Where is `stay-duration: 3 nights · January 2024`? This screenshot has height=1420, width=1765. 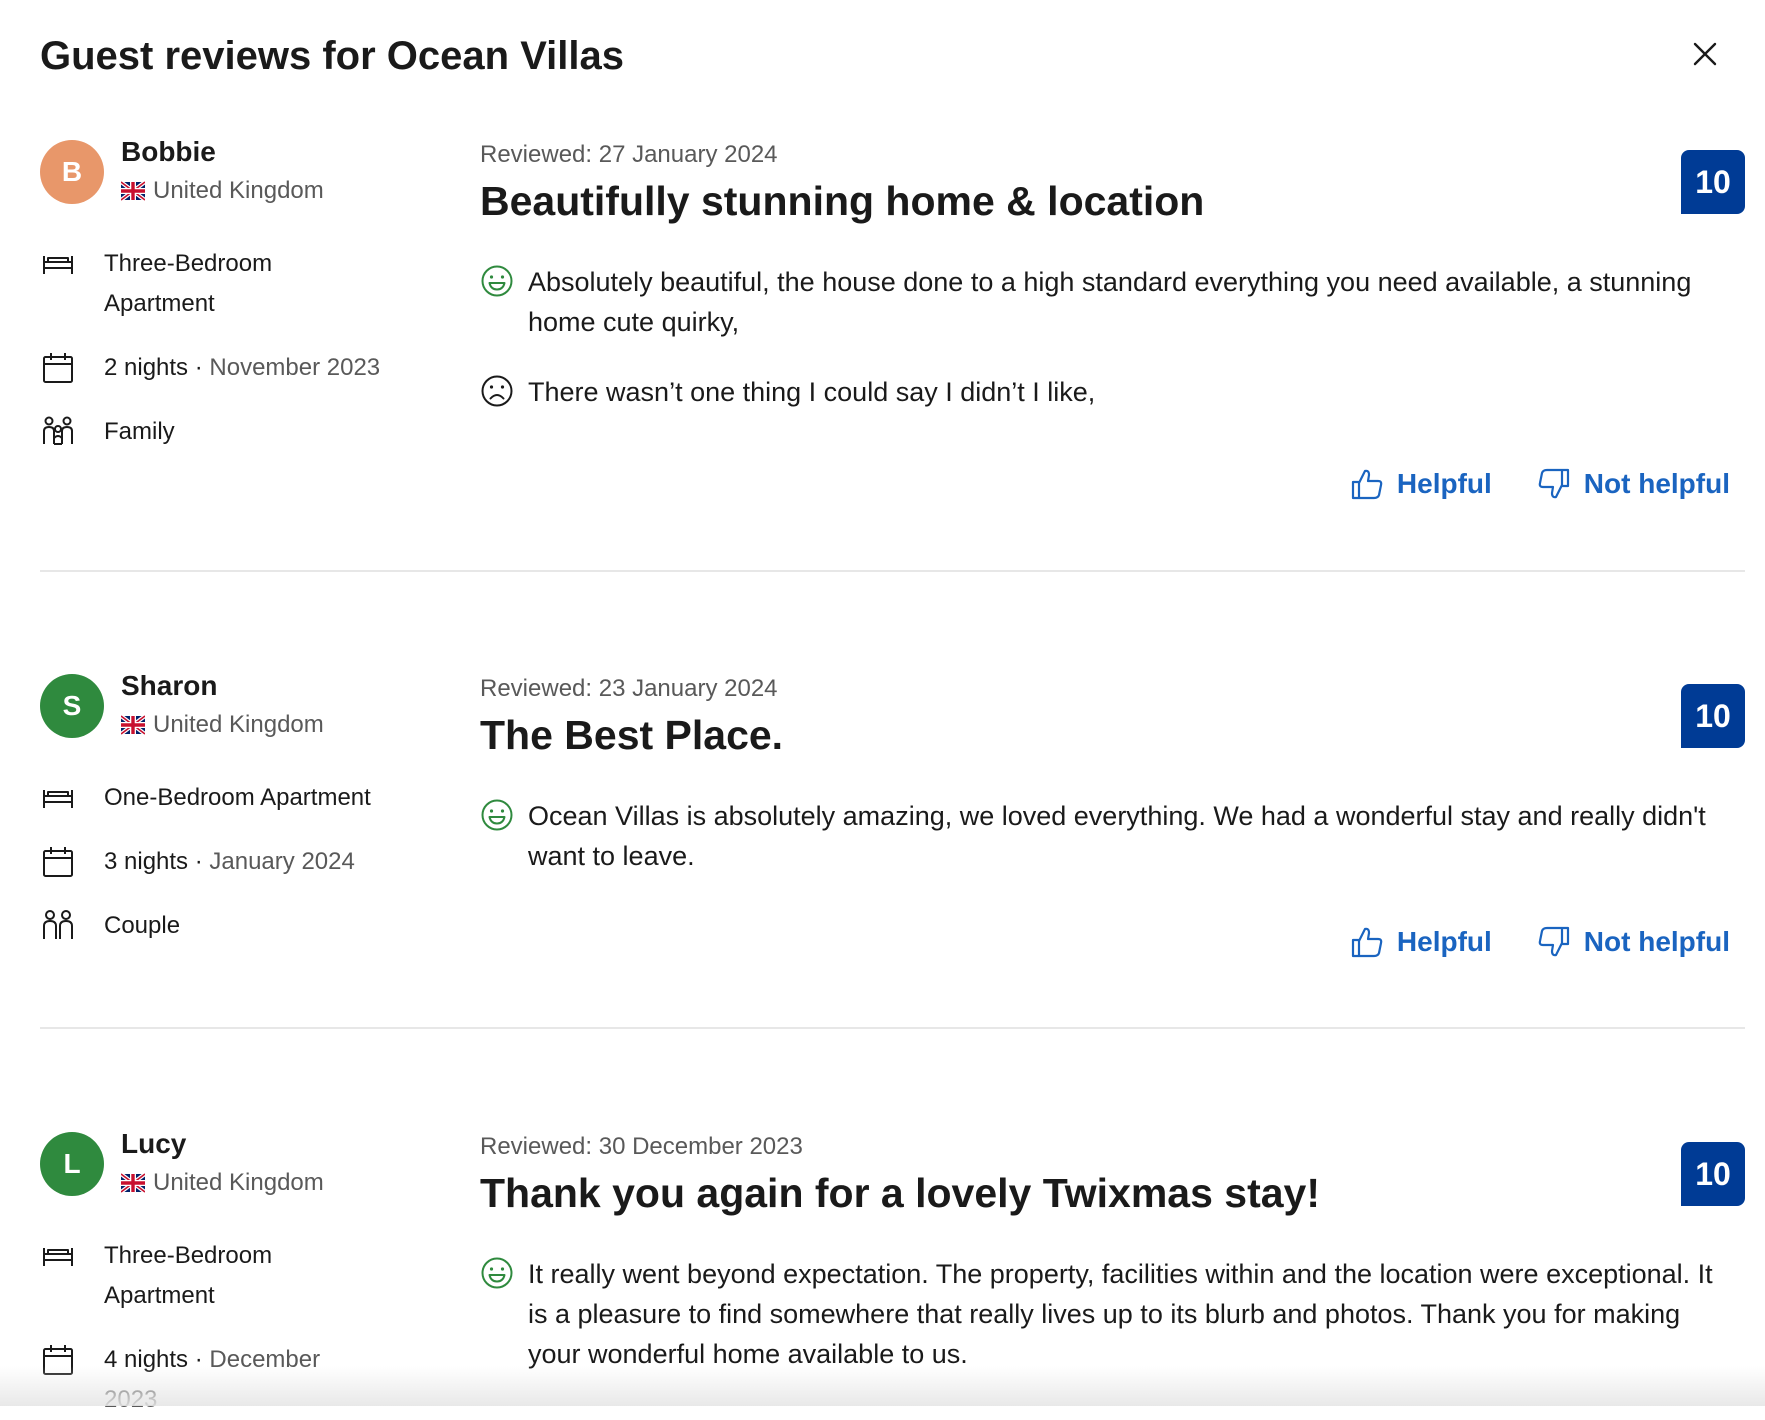
stay-duration: 3 nights · January 2024 is located at coordinates (227, 862).